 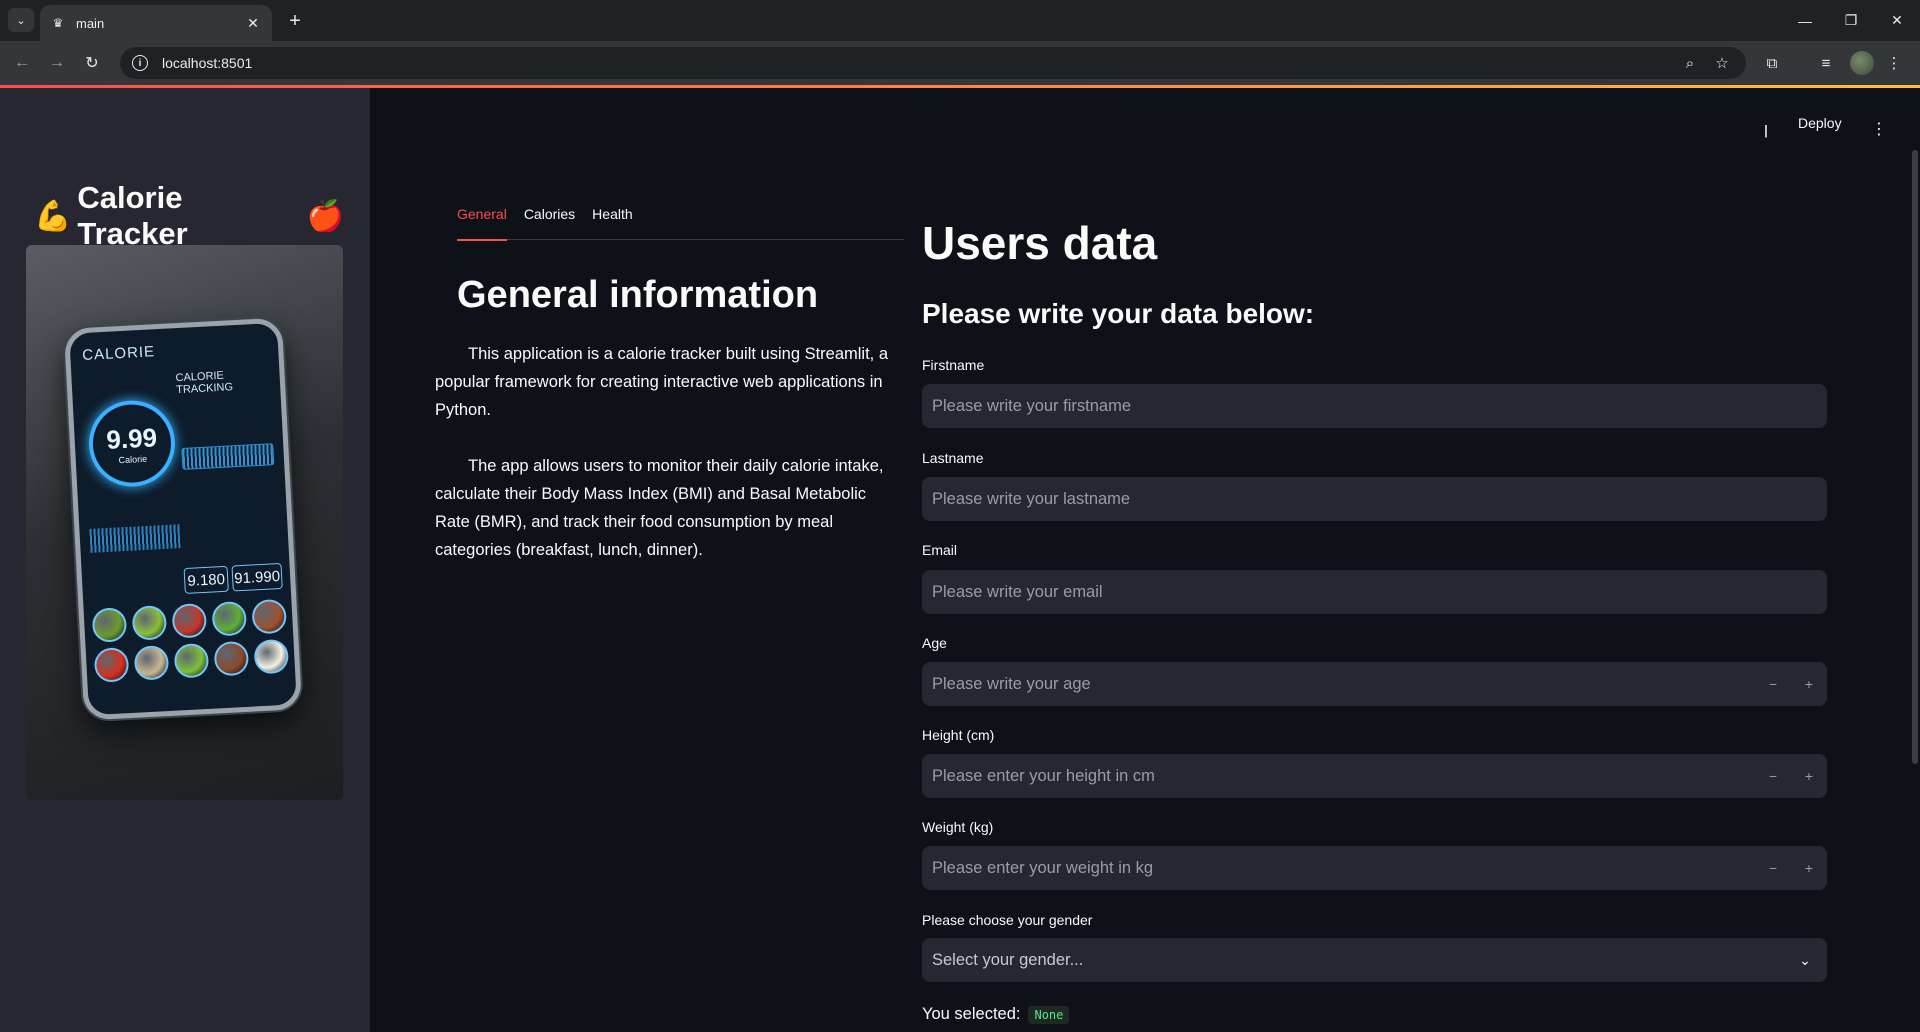 I want to click on height-placeholder: Please enter your height in cm, so click(x=1043, y=775).